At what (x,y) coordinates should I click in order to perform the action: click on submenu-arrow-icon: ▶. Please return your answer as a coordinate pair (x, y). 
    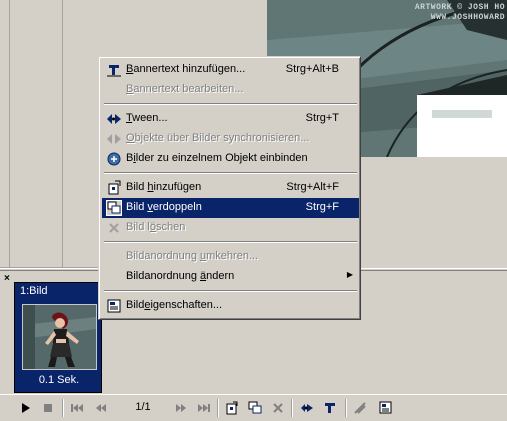
    Looking at the image, I should click on (349, 274).